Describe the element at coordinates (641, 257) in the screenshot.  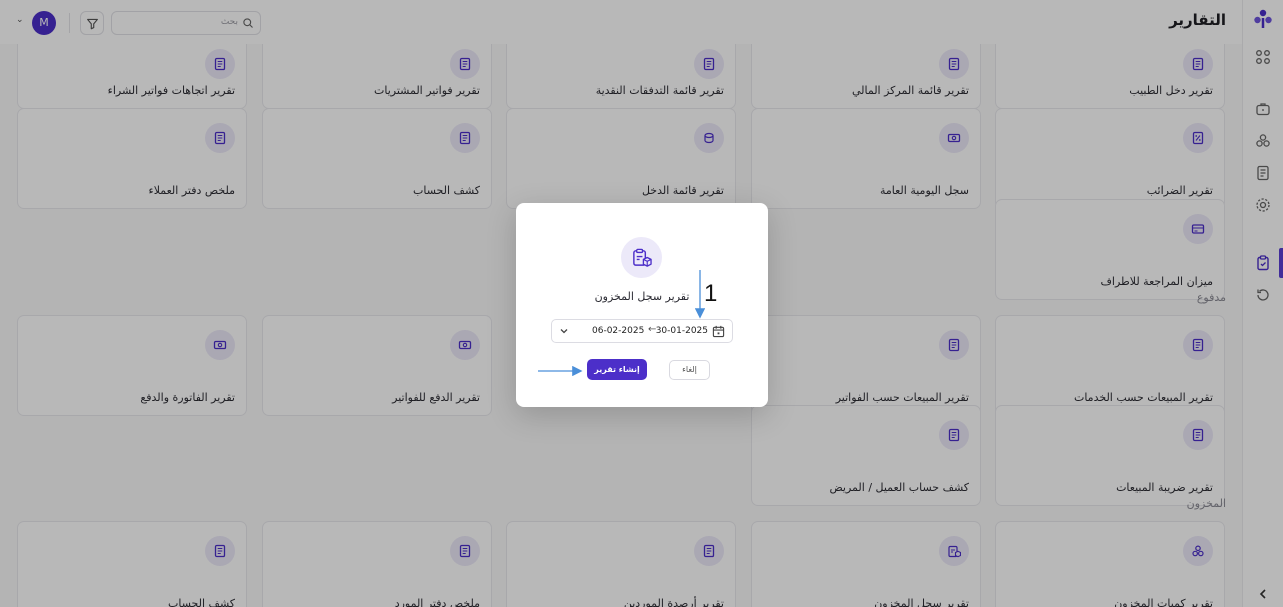
I see `clipboard-box-icon` at that location.